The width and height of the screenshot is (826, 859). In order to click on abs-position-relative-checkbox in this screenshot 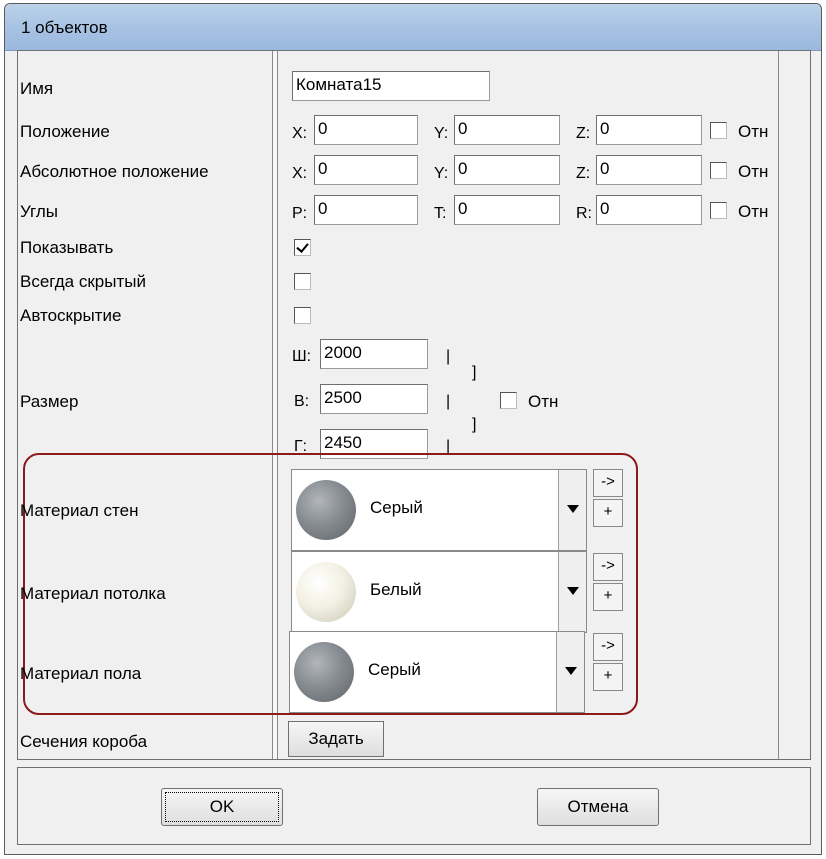, I will do `click(718, 170)`.